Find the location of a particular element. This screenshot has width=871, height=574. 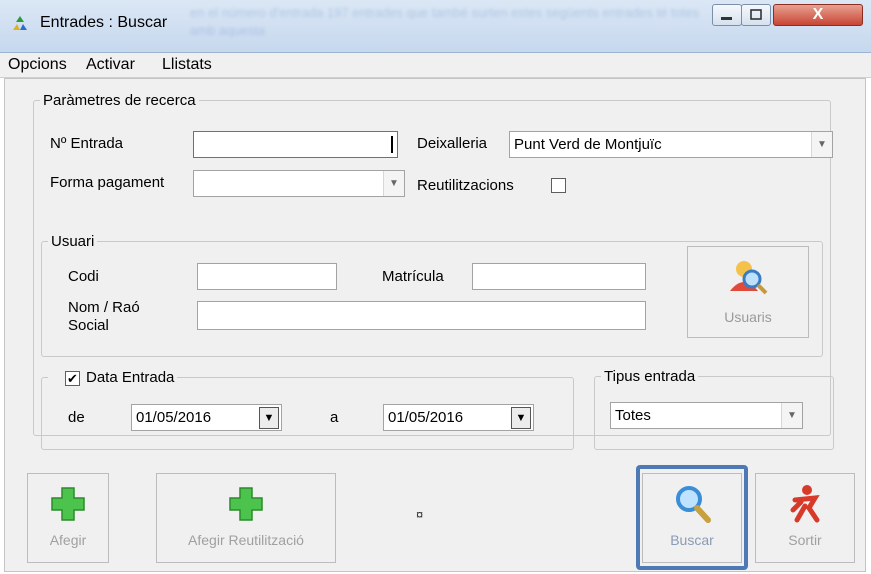

check-icon: ✔ is located at coordinates (72, 378).